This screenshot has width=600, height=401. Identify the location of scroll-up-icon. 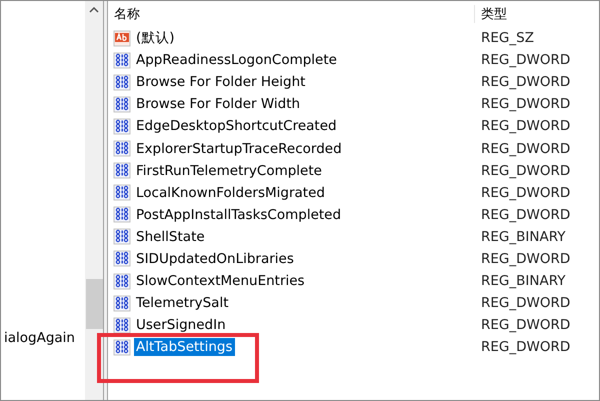
(94, 10).